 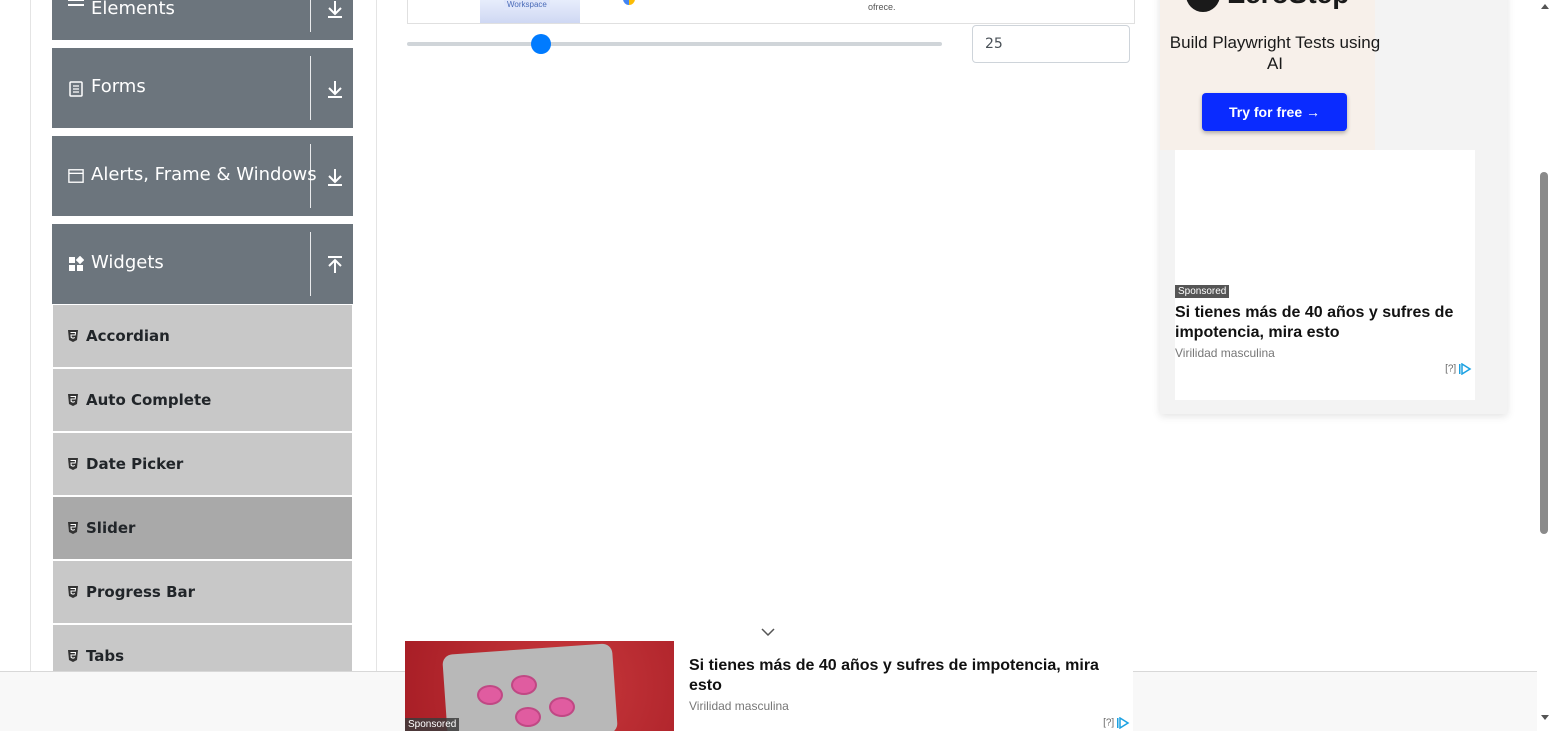 I want to click on google-logo-icon, so click(x=629, y=2).